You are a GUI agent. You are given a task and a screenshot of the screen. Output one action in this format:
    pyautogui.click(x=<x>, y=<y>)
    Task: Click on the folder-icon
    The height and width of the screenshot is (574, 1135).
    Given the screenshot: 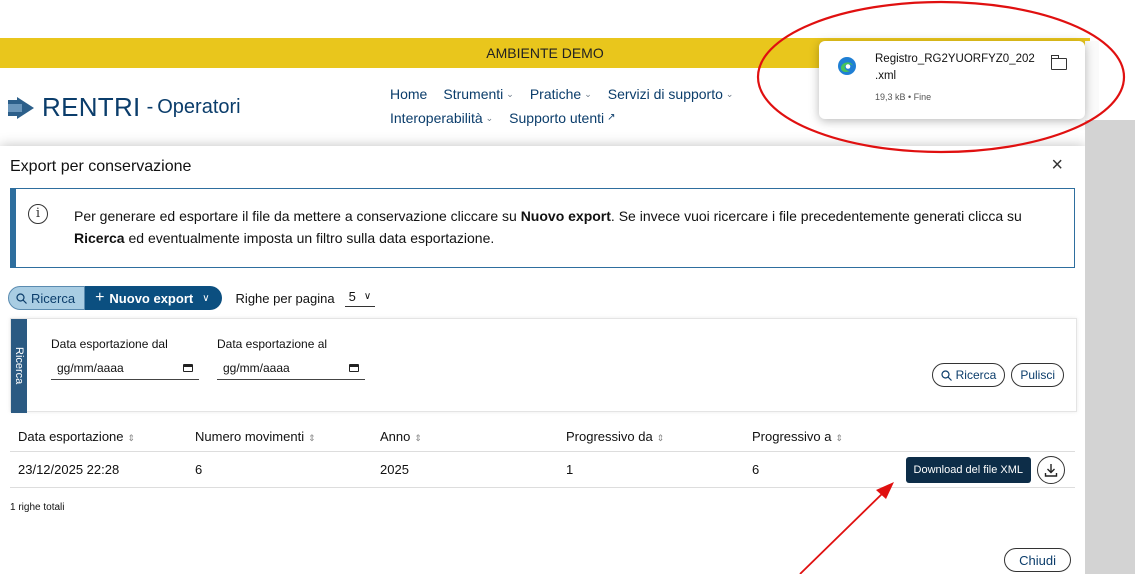 What is the action you would take?
    pyautogui.click(x=1058, y=62)
    